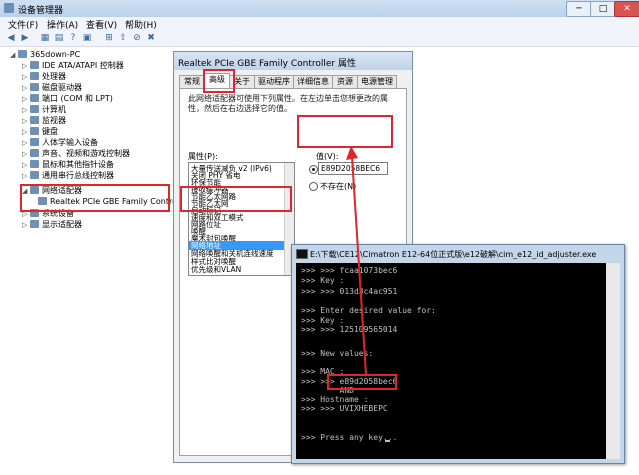 The width and height of the screenshot is (639, 475). What do you see at coordinates (45, 38) in the screenshot?
I see `properties-icon: ▦` at bounding box center [45, 38].